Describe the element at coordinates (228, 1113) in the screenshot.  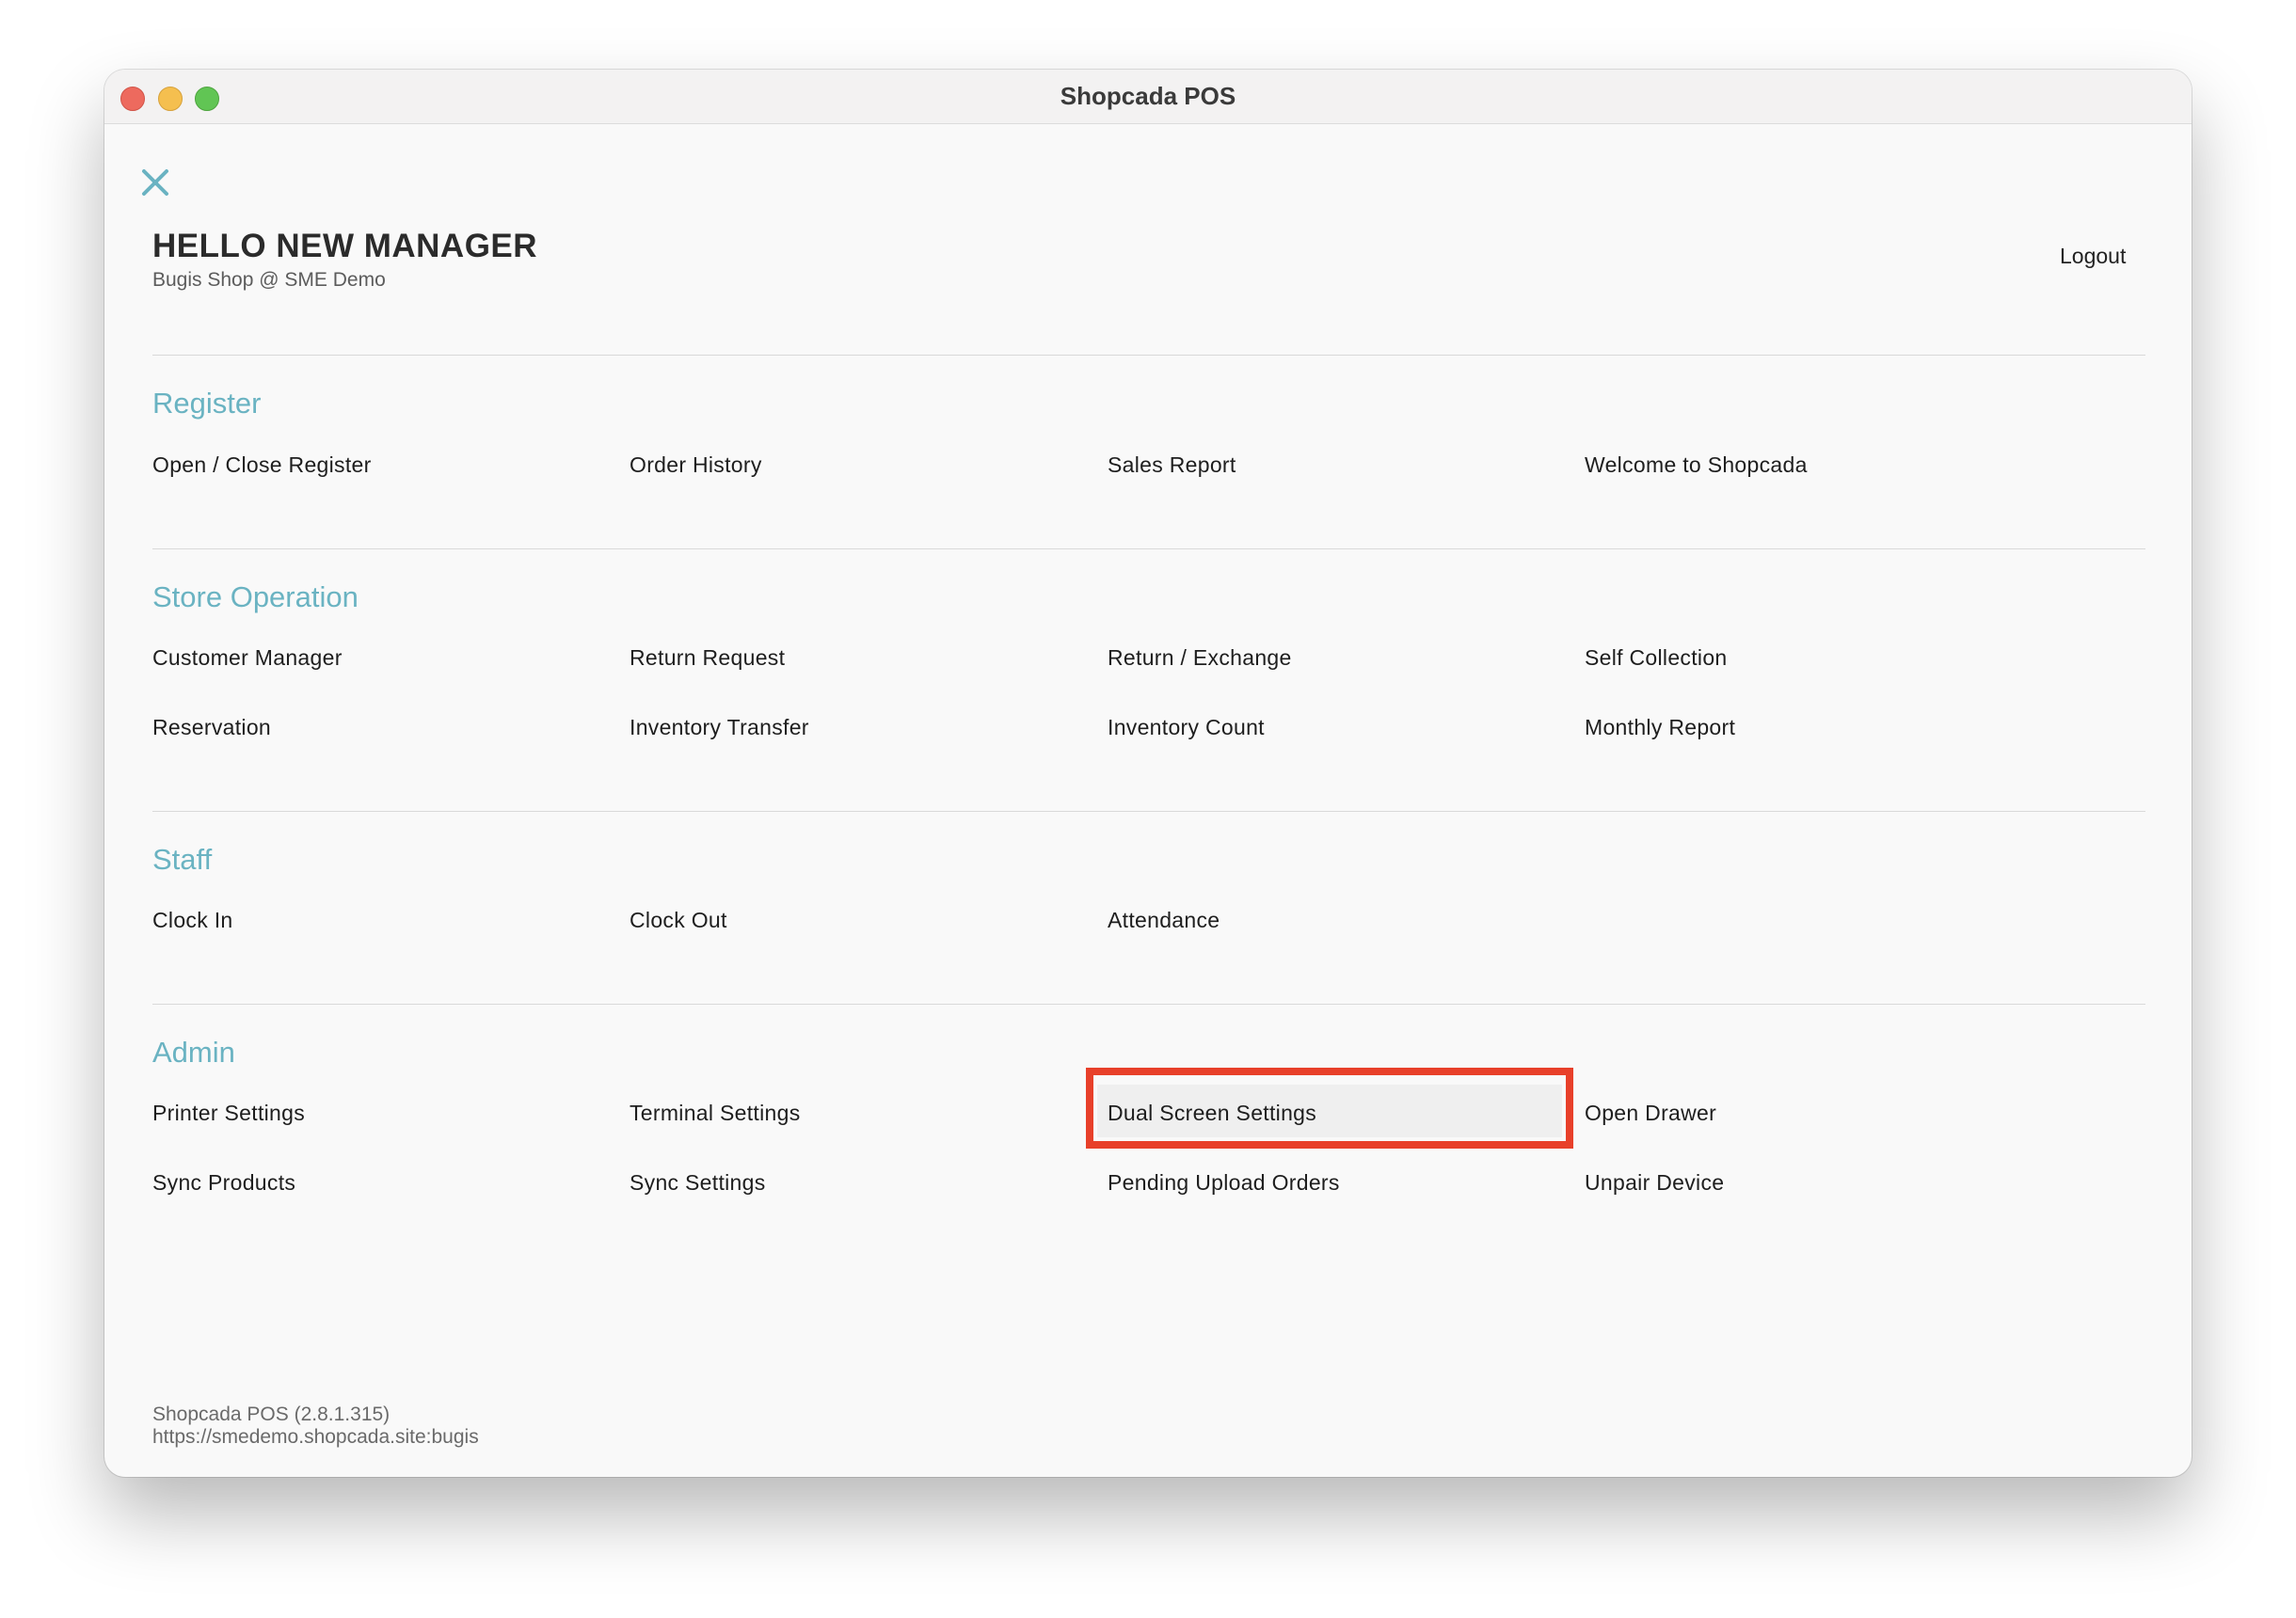
I see `menu-printer-settings: Printer Settings` at that location.